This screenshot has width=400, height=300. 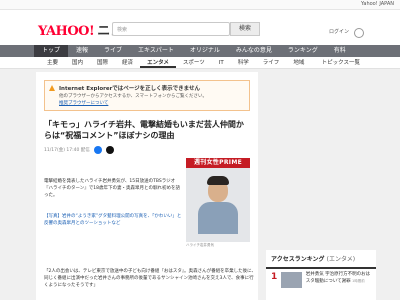 What do you see at coordinates (52, 62) in the screenshot?
I see `tab-main: 主要` at bounding box center [52, 62].